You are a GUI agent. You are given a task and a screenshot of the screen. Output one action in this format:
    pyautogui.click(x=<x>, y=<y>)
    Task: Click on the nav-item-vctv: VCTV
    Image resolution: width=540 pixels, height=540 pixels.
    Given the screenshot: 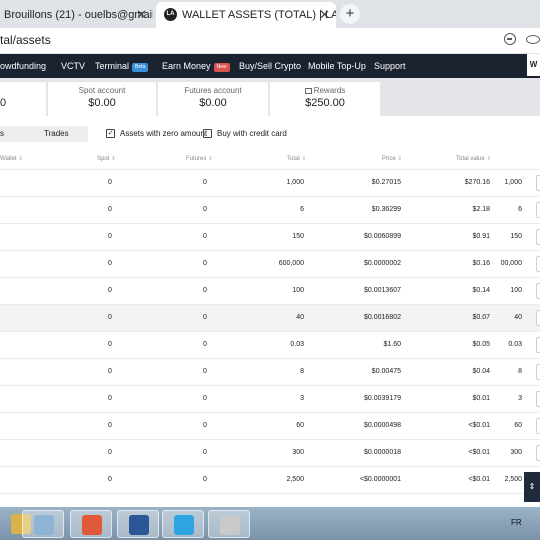 What is the action you would take?
    pyautogui.click(x=73, y=66)
    